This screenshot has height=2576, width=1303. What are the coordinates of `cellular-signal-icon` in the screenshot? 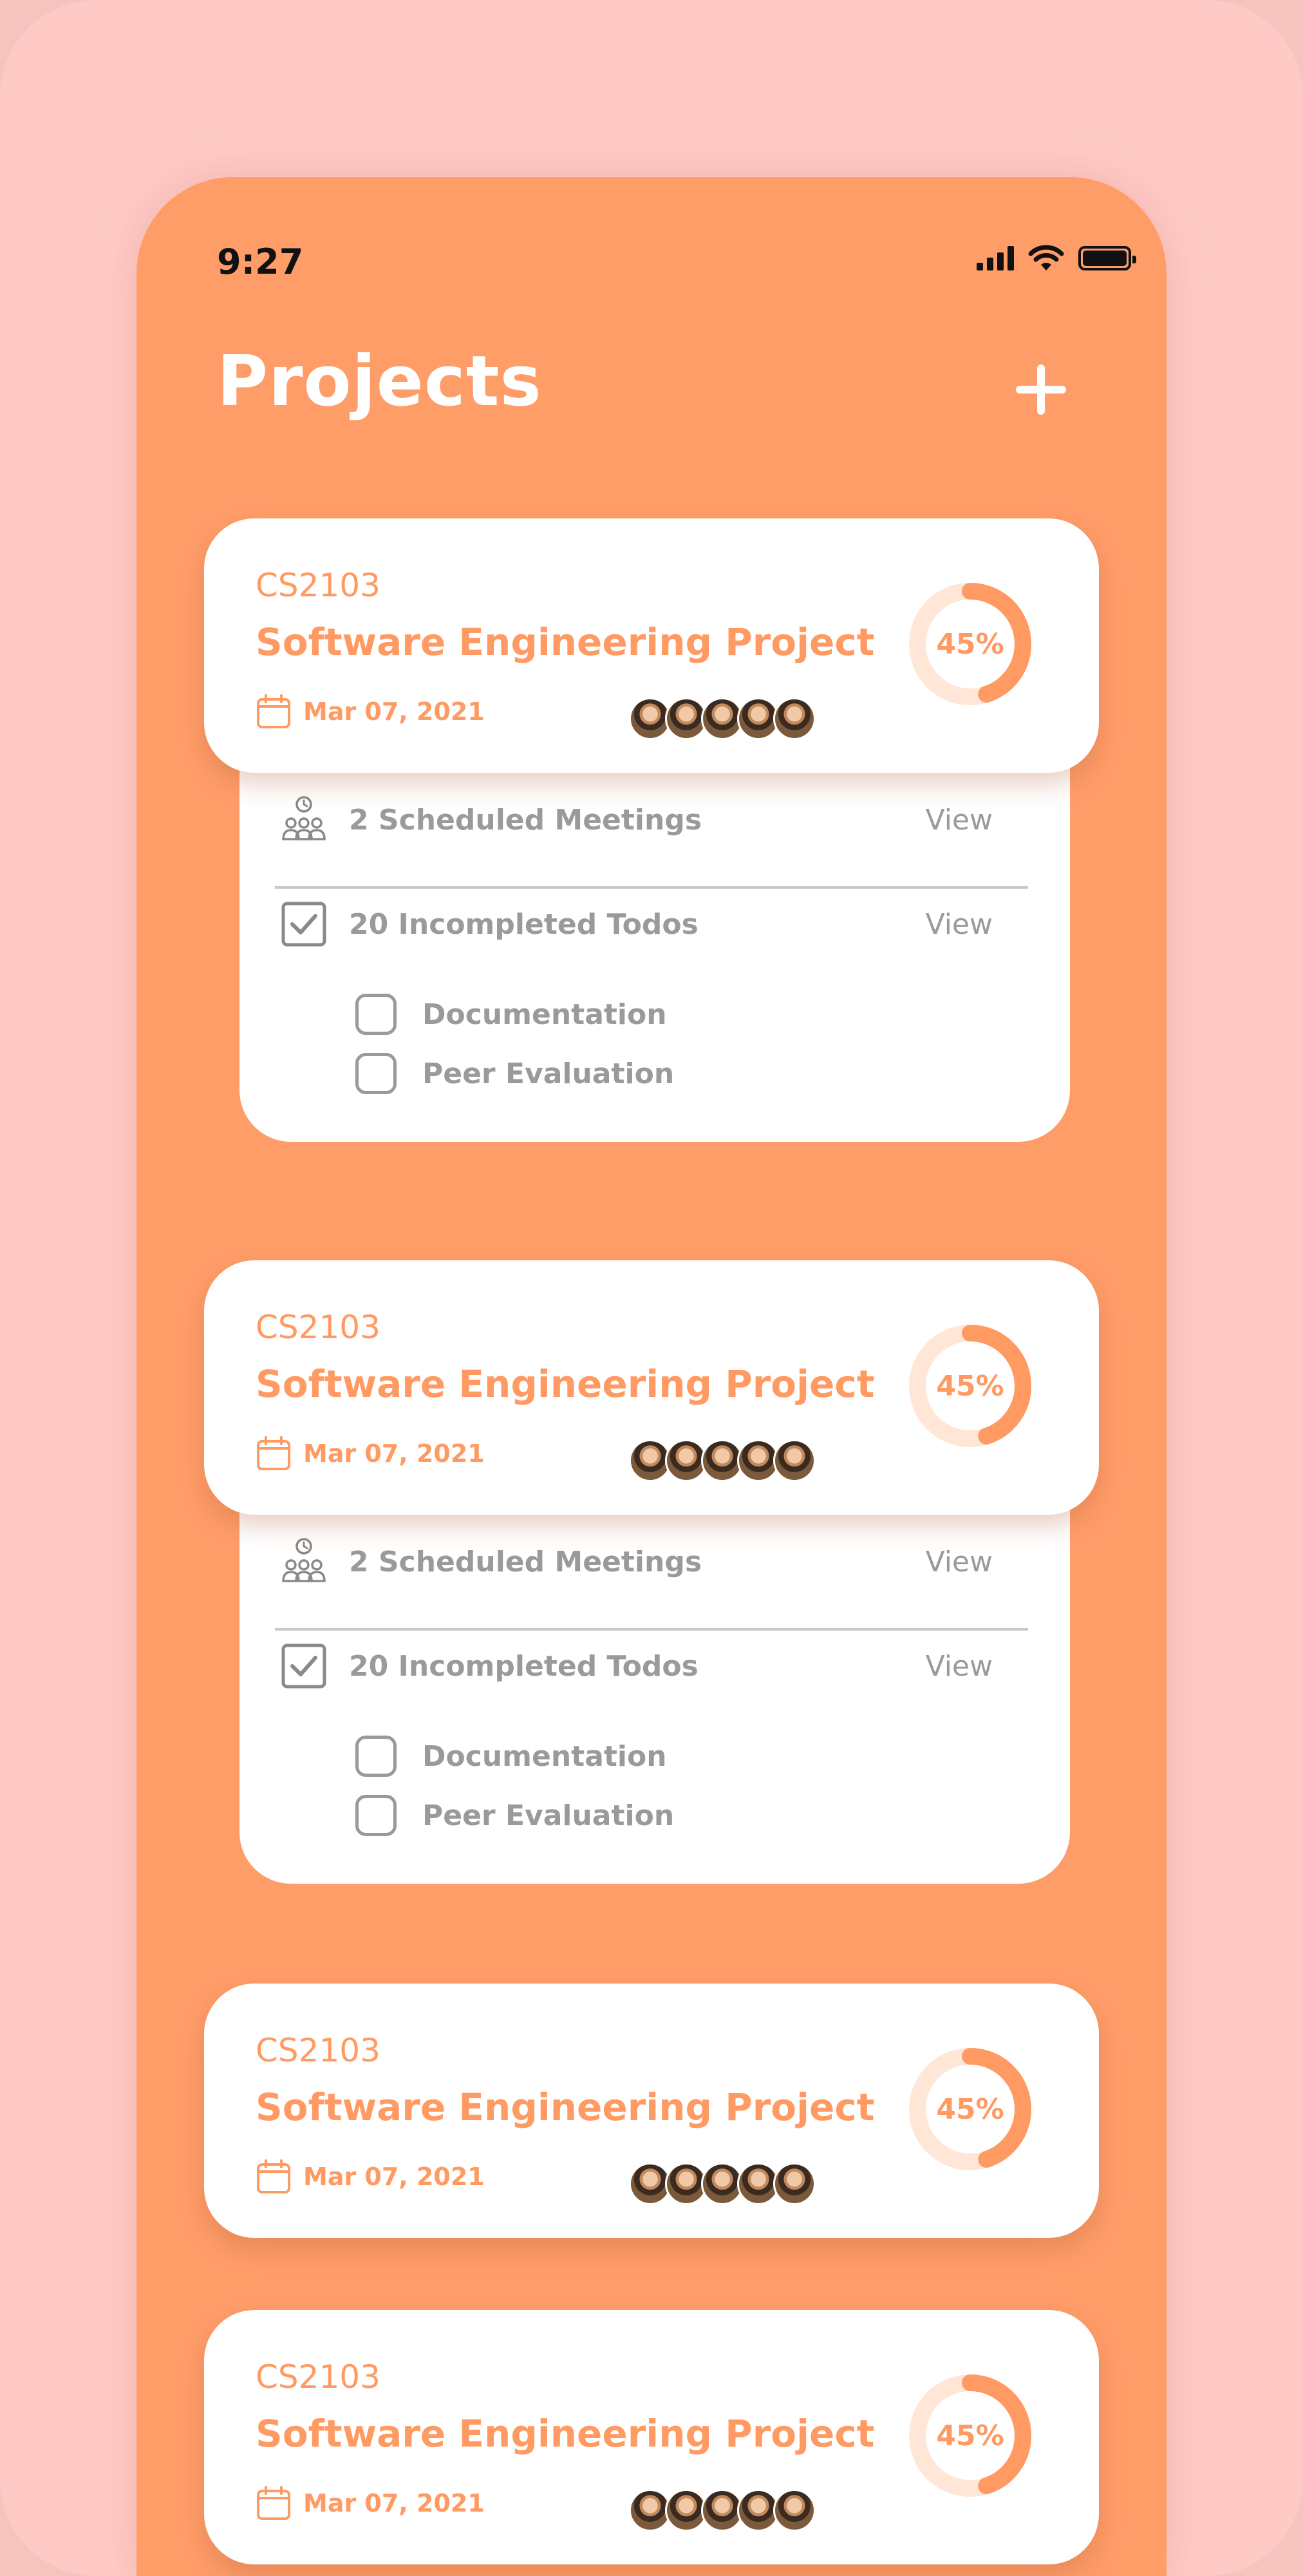 It's located at (995, 258).